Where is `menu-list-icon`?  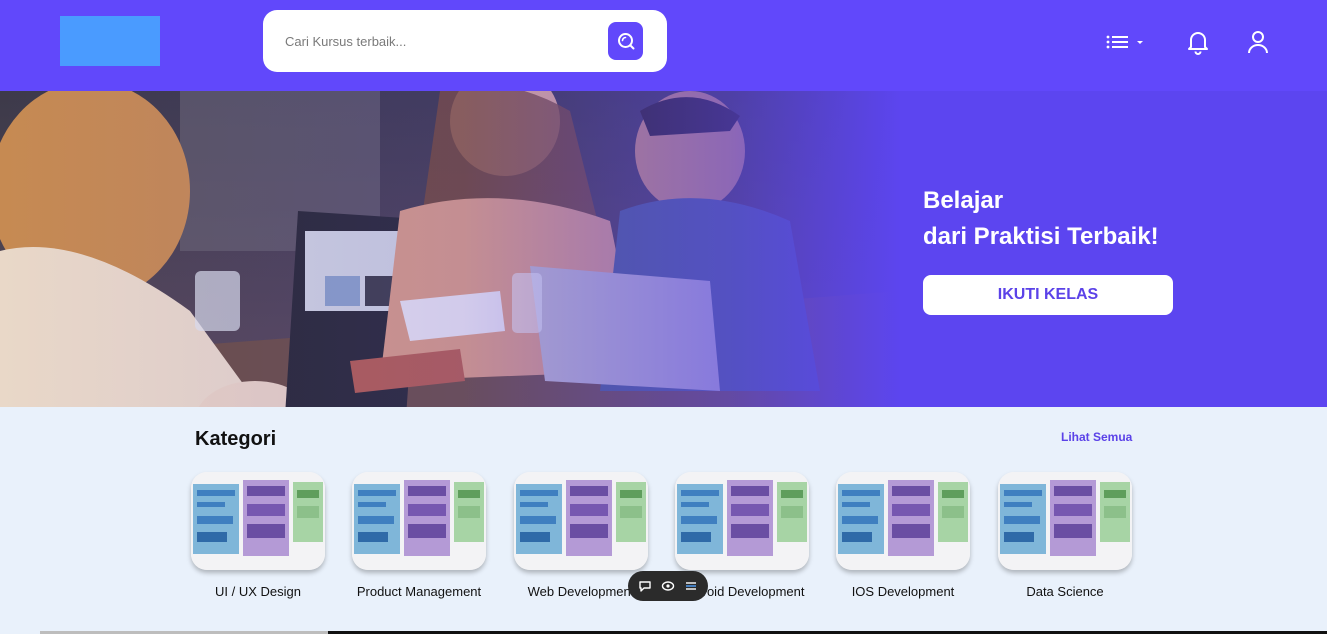
menu-list-icon is located at coordinates (1124, 42).